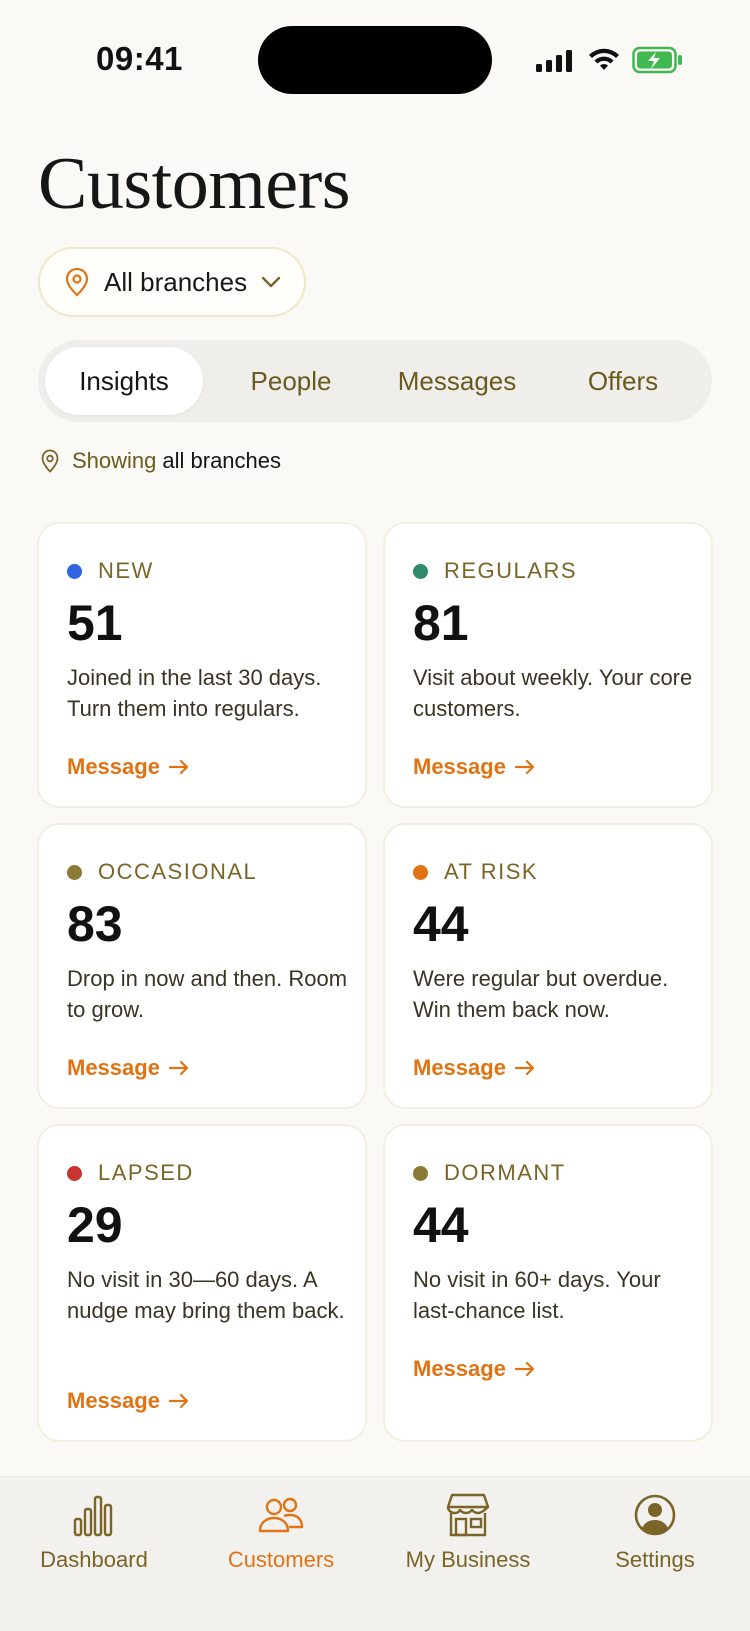 The image size is (750, 1631). I want to click on segment-tag-label: NEW, so click(126, 570).